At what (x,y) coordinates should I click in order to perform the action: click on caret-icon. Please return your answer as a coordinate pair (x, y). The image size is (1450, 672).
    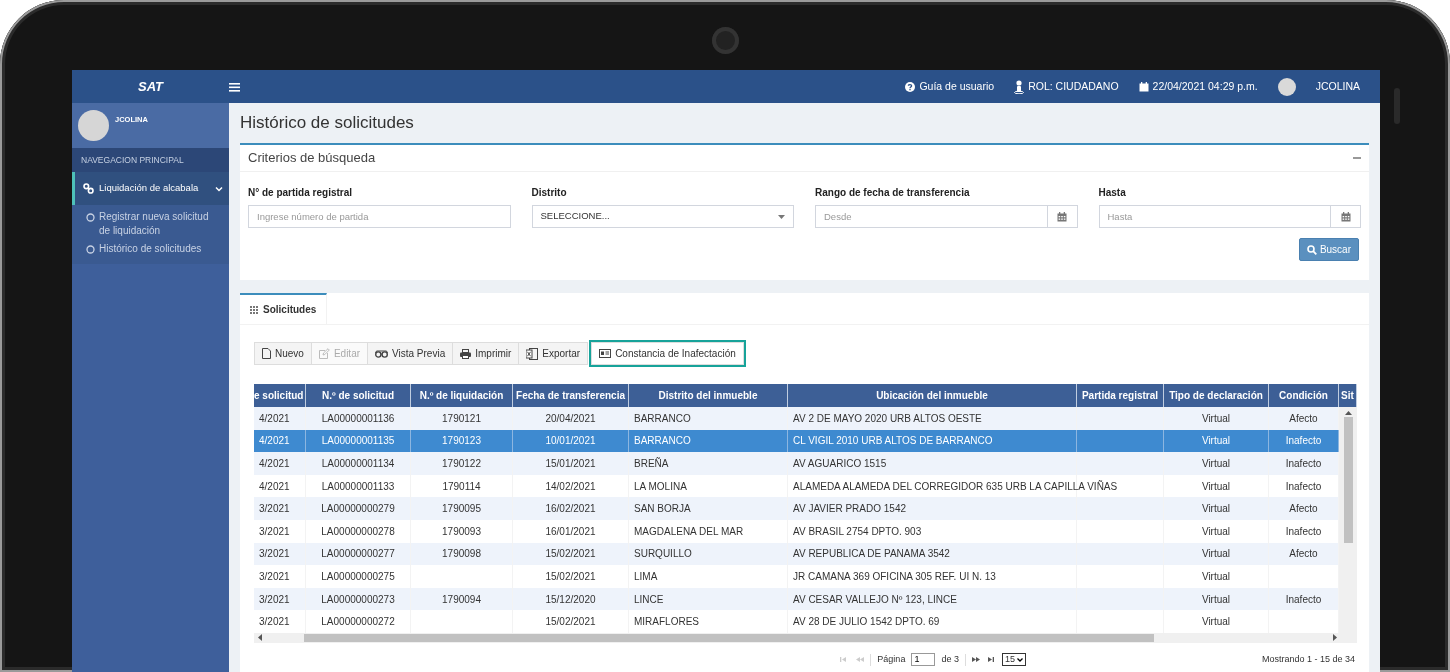
    Looking at the image, I should click on (1019, 659).